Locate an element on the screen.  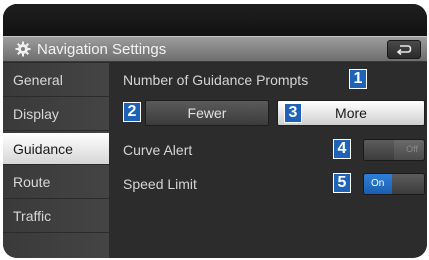
sidebar-item-traffic: Traffic is located at coordinates (56, 216).